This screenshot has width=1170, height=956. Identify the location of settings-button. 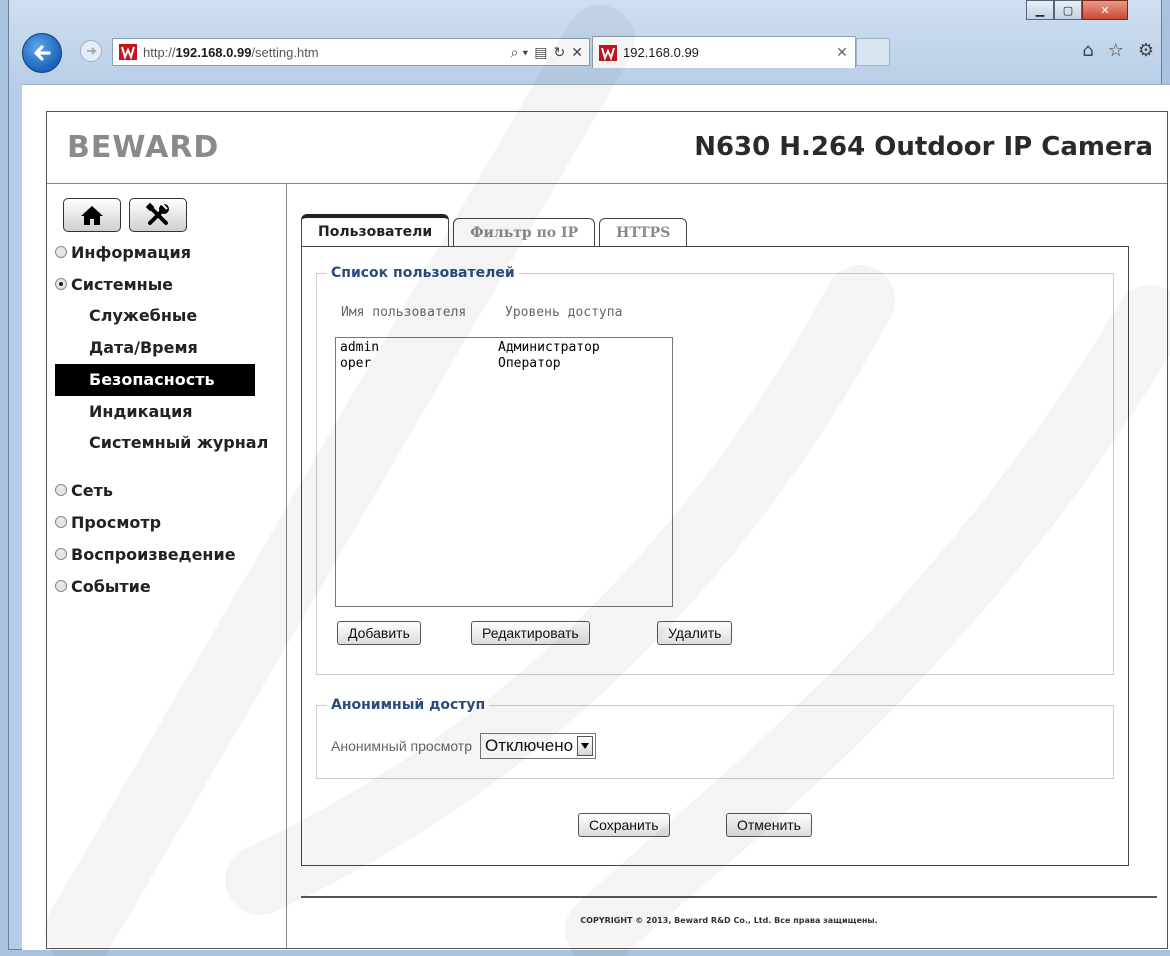
(158, 215).